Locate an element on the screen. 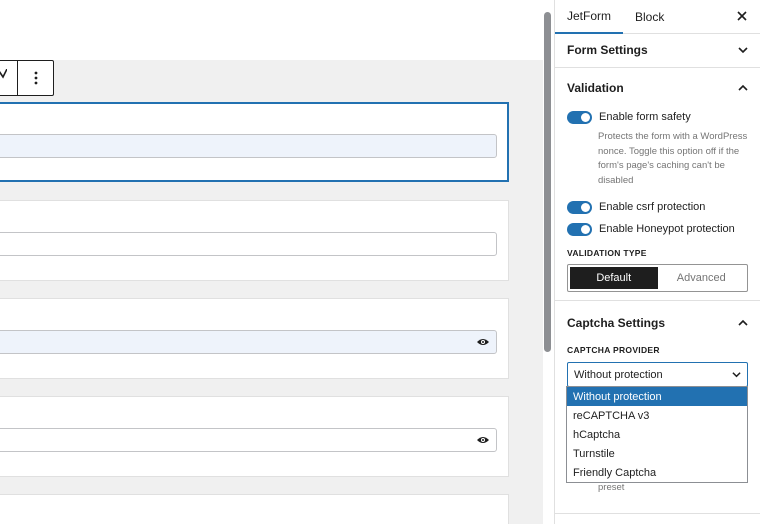 This screenshot has width=760, height=524. validation-type-label: VALIDATION TYPE is located at coordinates (607, 253).